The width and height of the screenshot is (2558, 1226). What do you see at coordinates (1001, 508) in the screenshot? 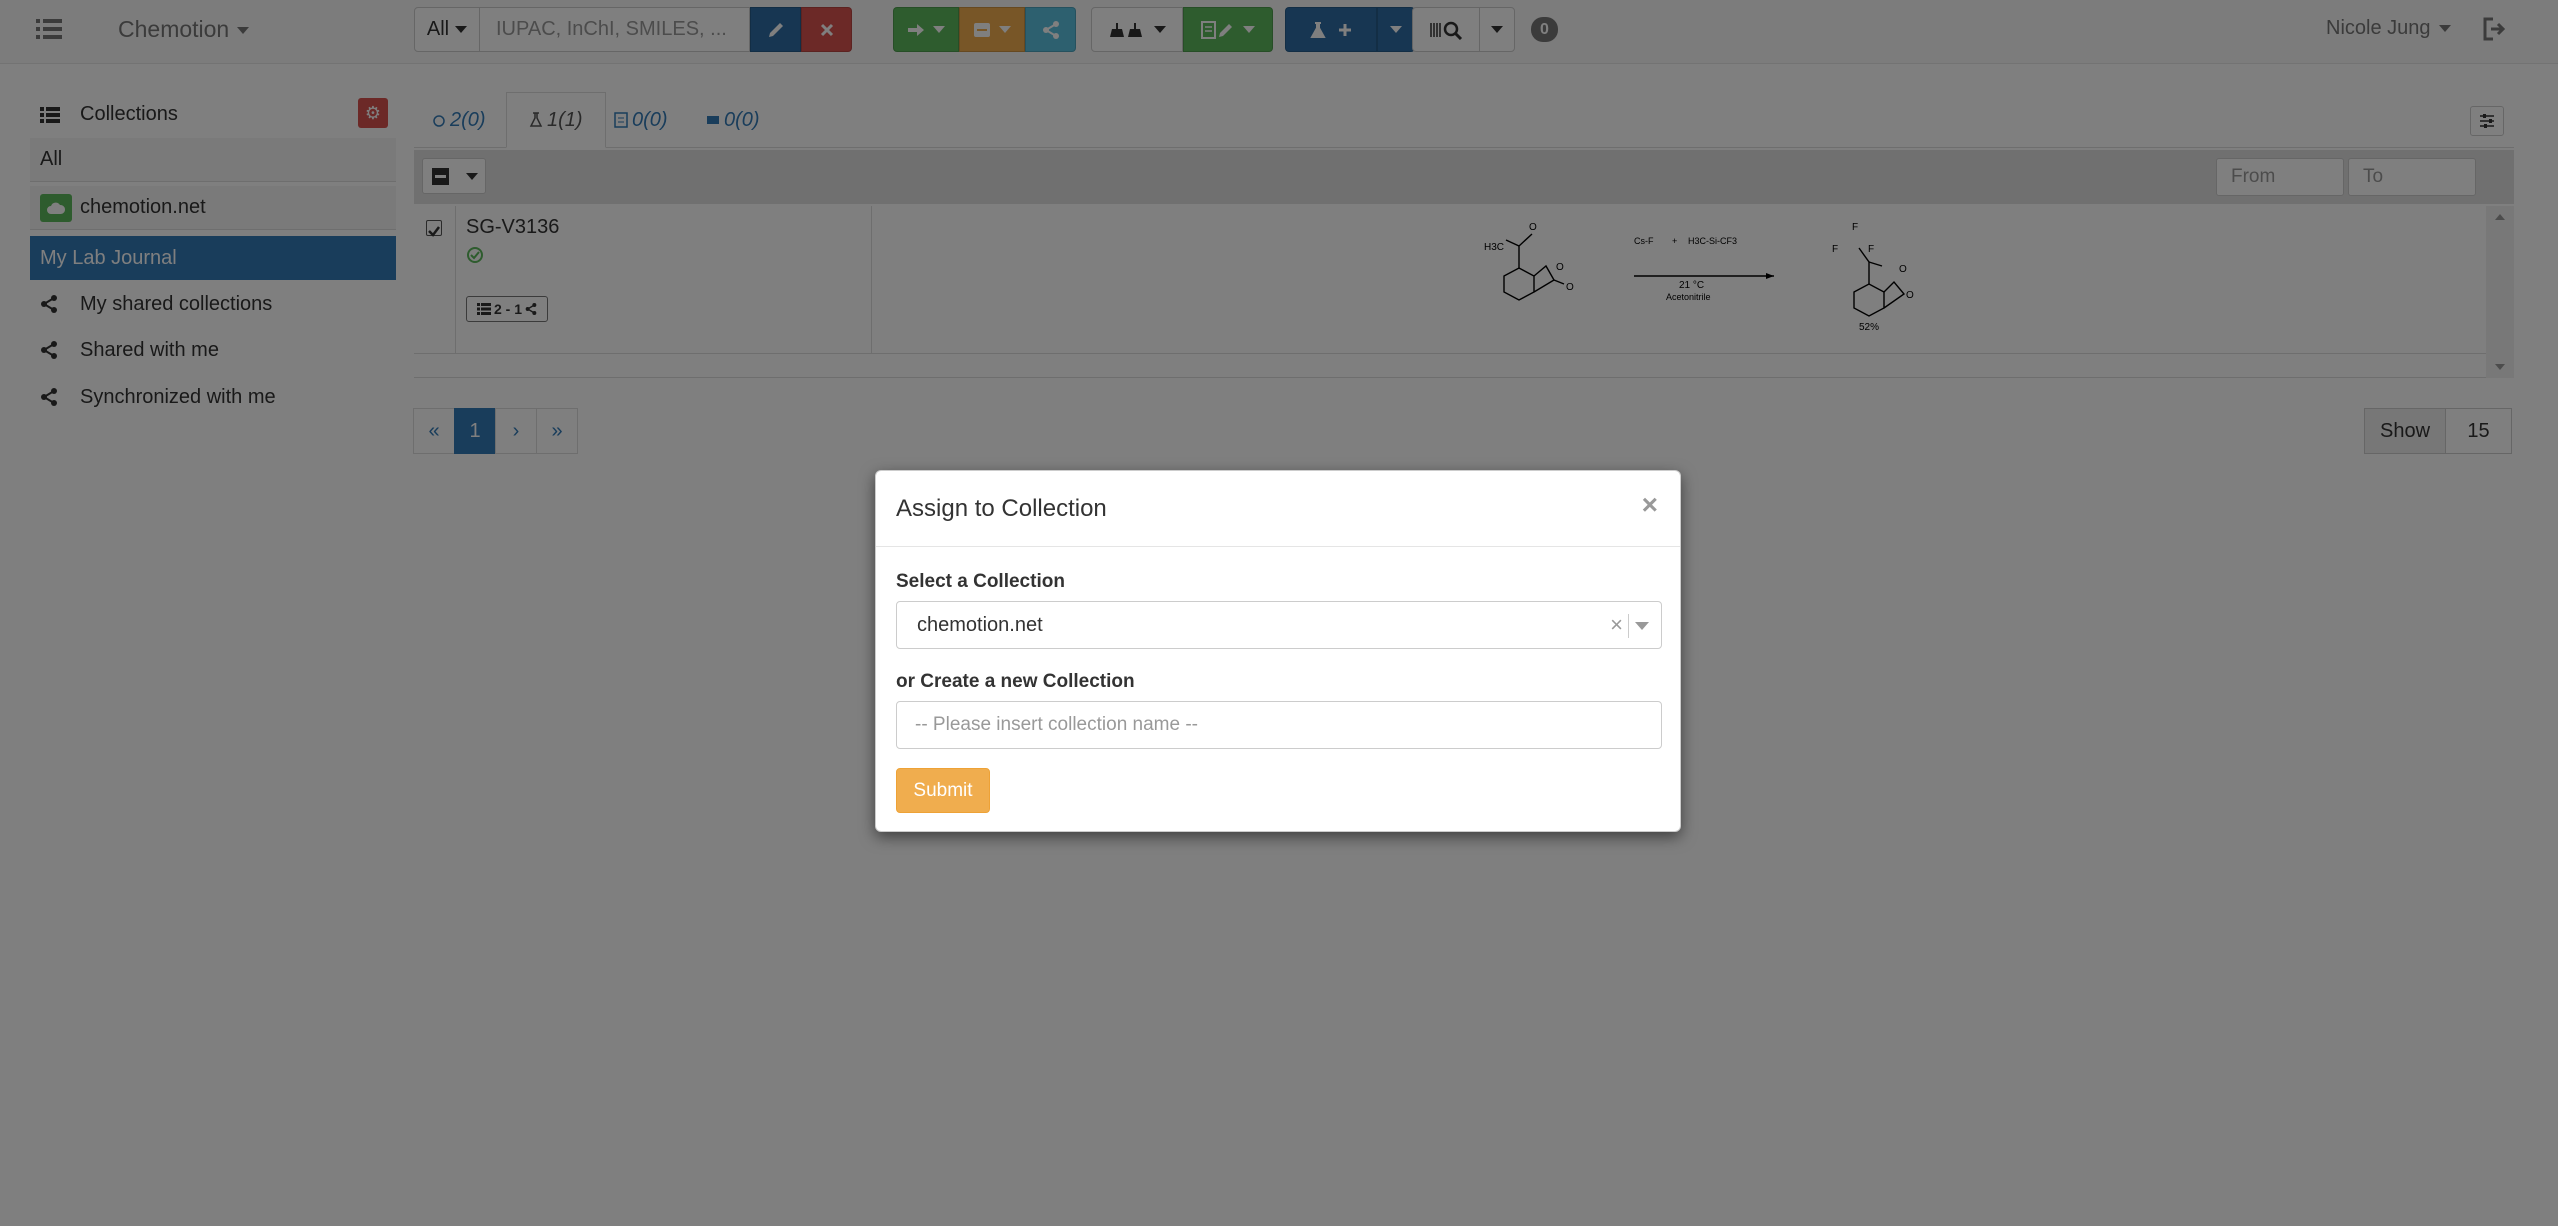
I see `modal-title: Assign to Collection` at bounding box center [1001, 508].